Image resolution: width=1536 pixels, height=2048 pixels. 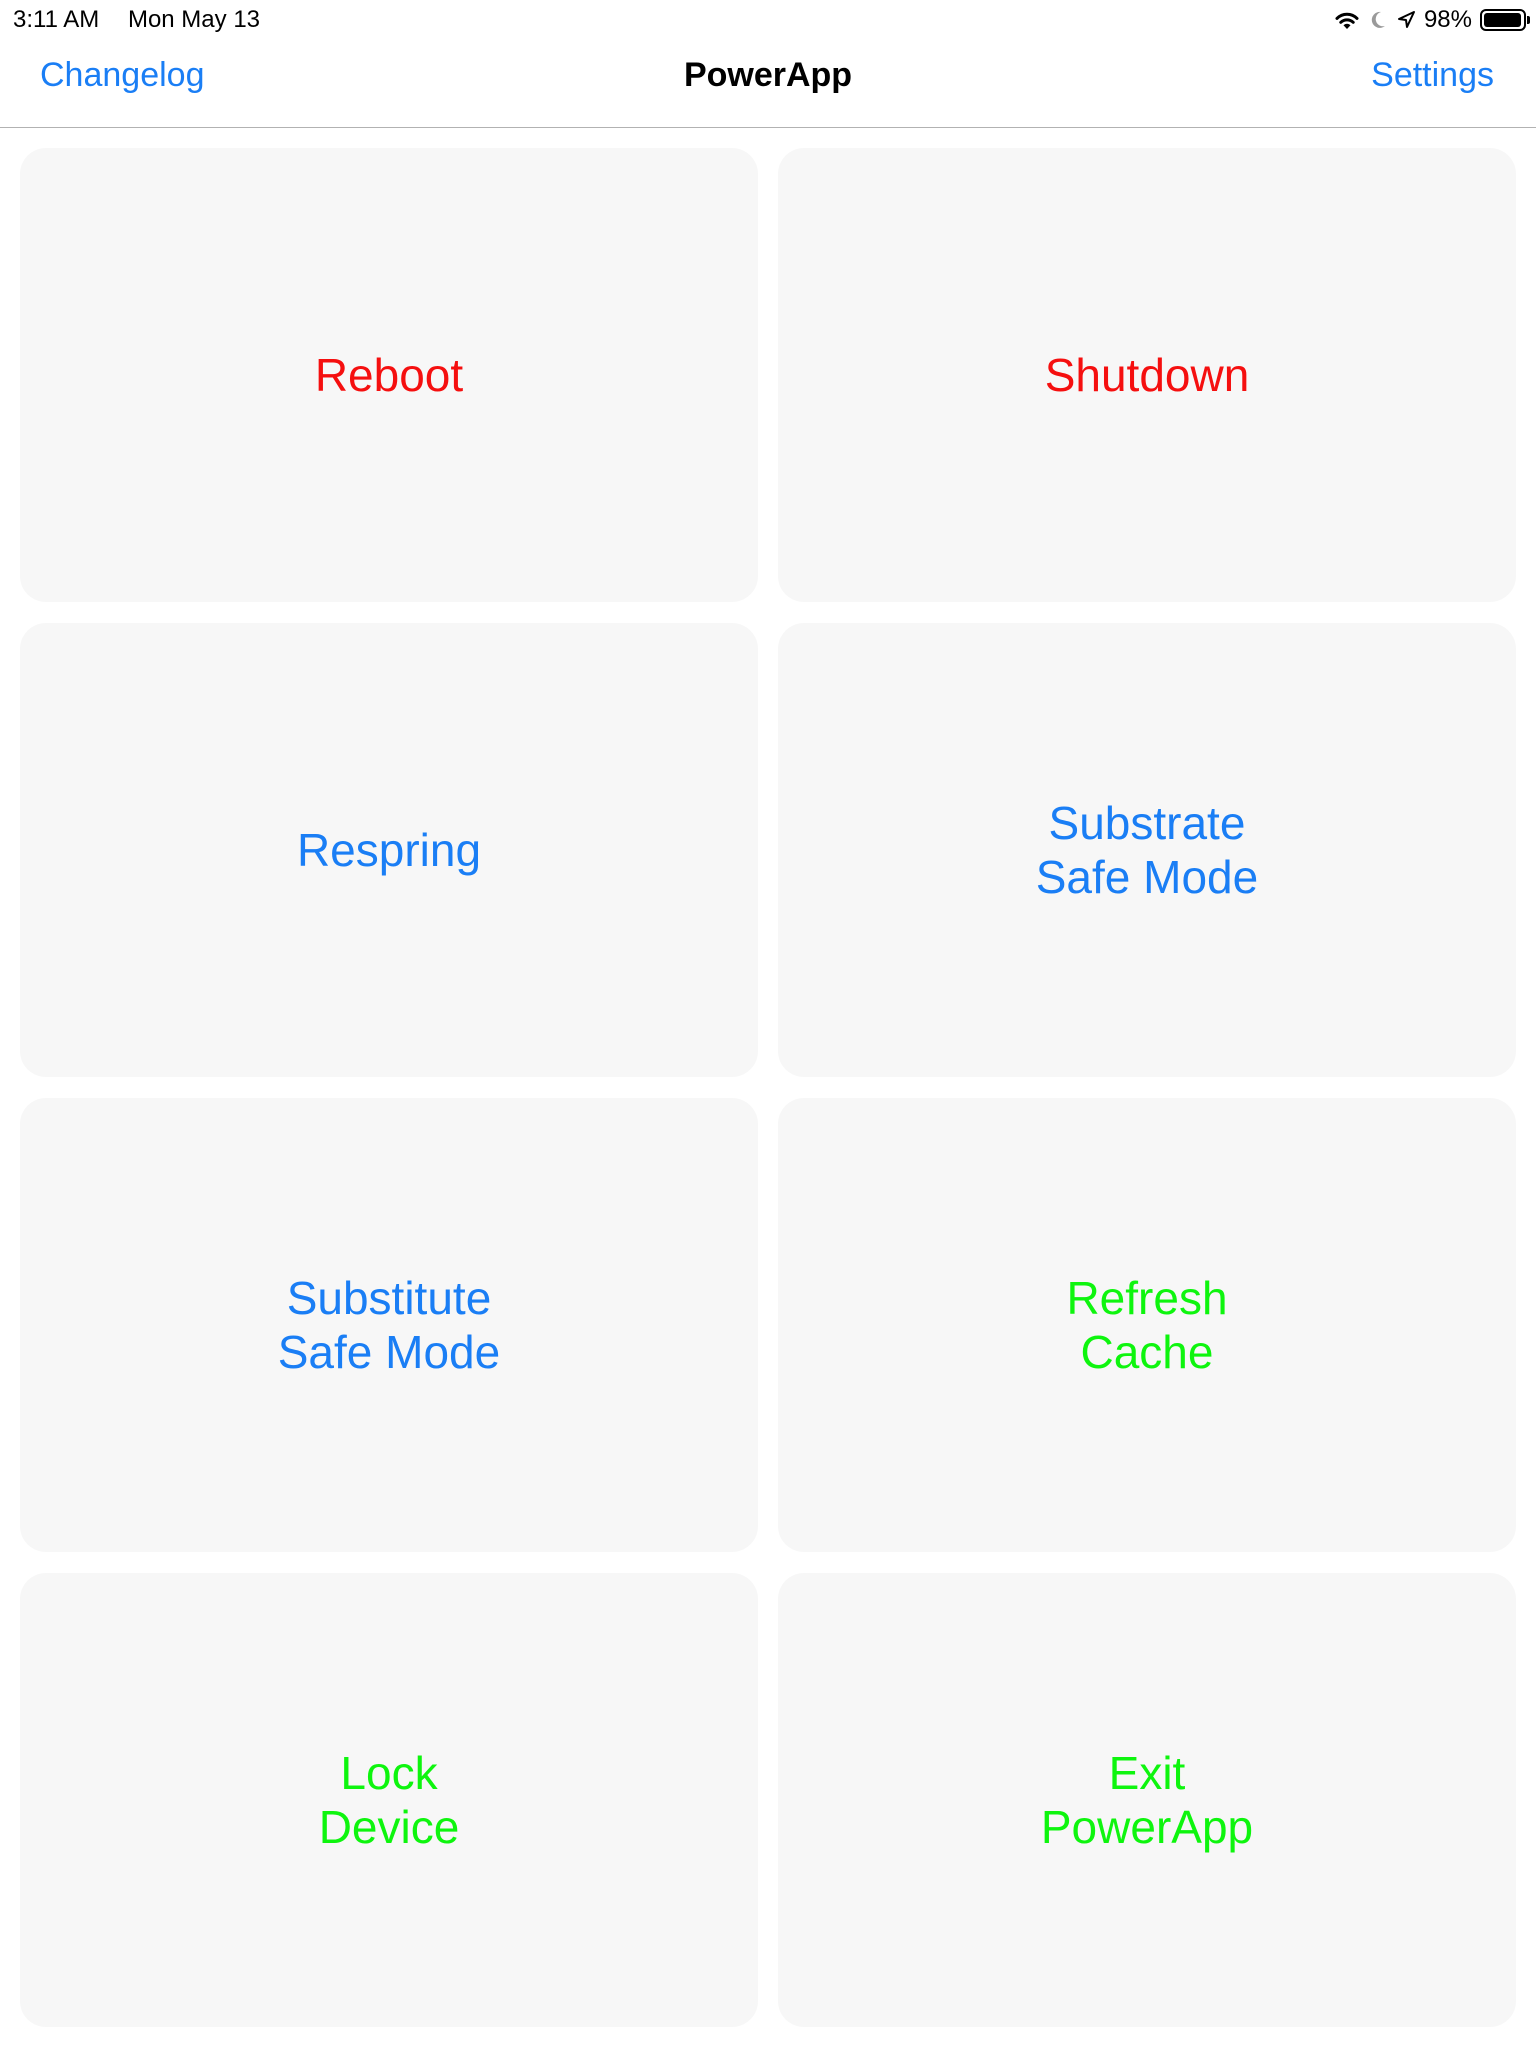 I want to click on exit-powerapp-button: Exit PowerApp, so click(x=1147, y=1800).